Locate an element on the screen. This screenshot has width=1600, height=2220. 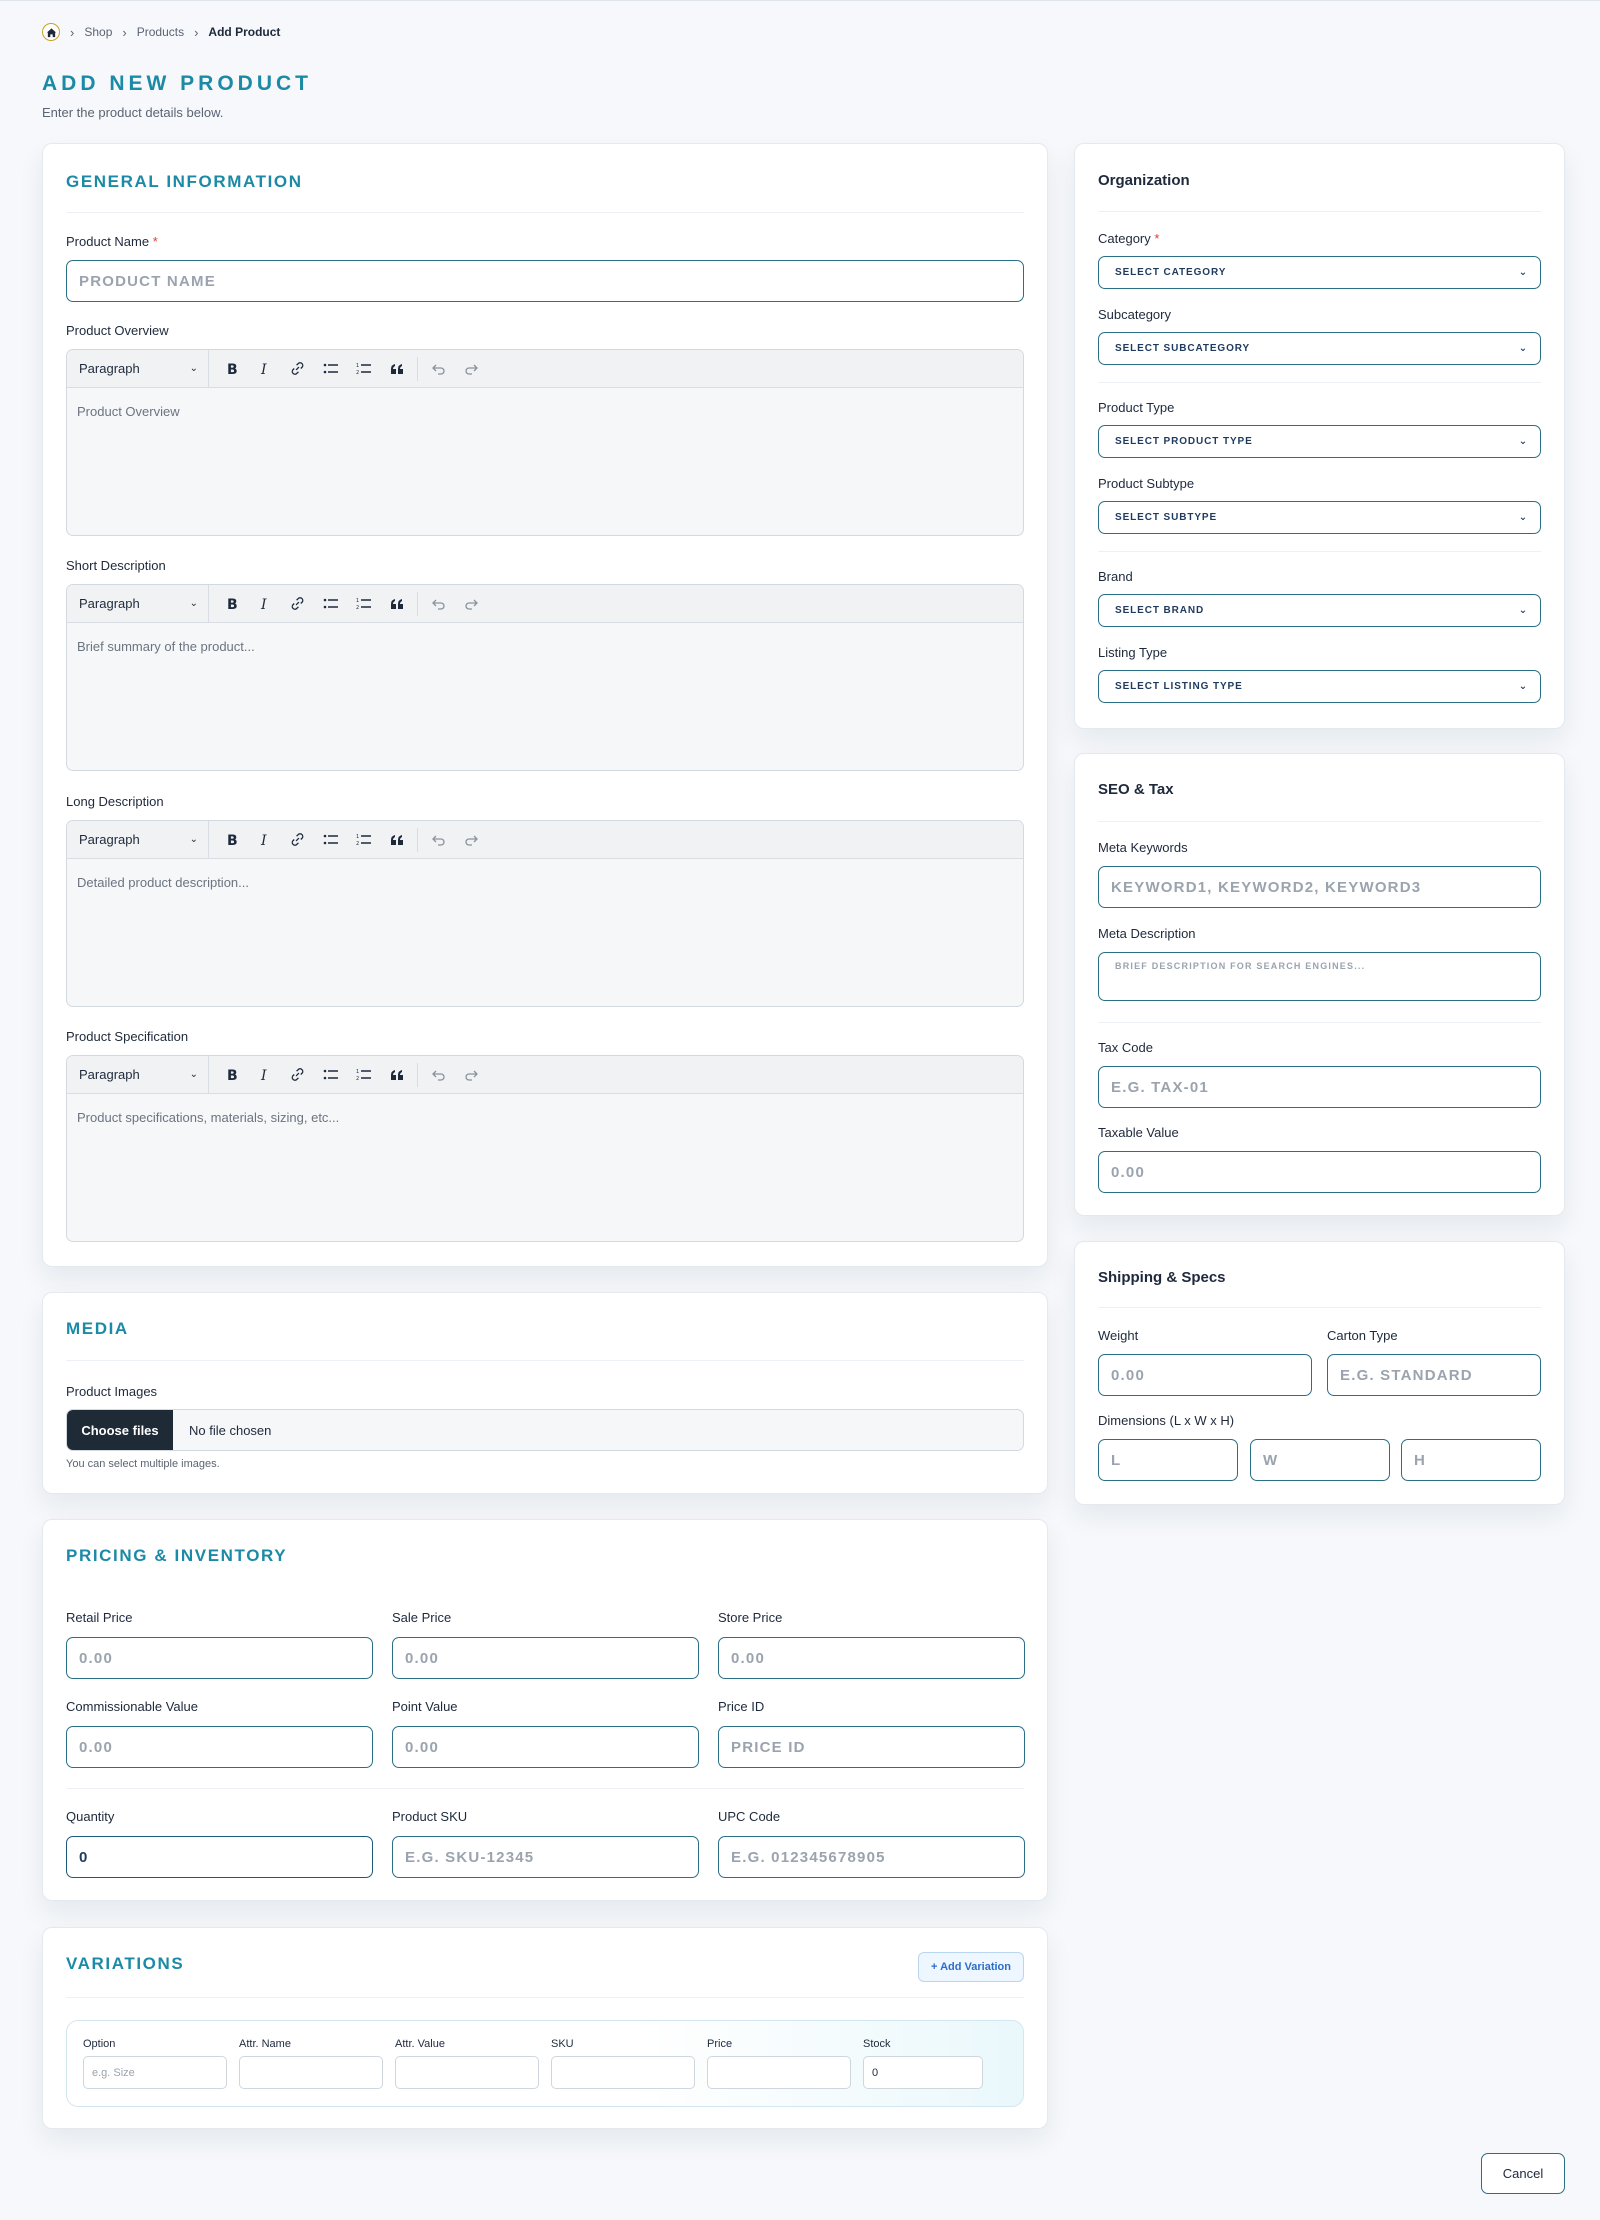
attr-name-input is located at coordinates (311, 2072).